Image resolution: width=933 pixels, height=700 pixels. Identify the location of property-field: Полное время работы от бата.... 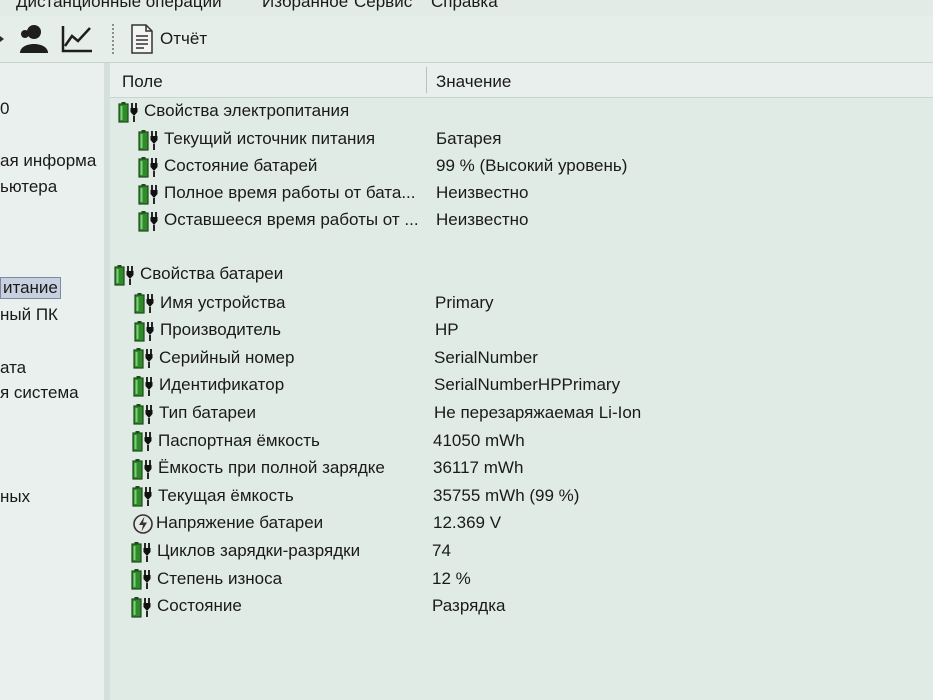
(290, 192).